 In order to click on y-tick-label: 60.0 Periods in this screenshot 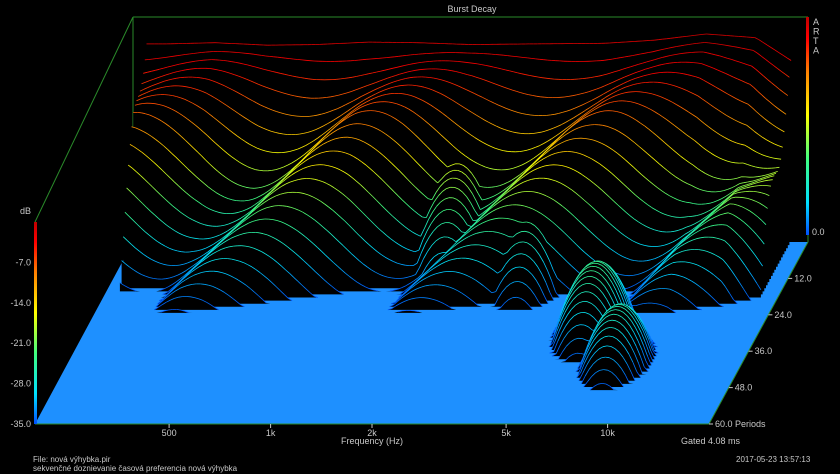, I will do `click(740, 424)`.